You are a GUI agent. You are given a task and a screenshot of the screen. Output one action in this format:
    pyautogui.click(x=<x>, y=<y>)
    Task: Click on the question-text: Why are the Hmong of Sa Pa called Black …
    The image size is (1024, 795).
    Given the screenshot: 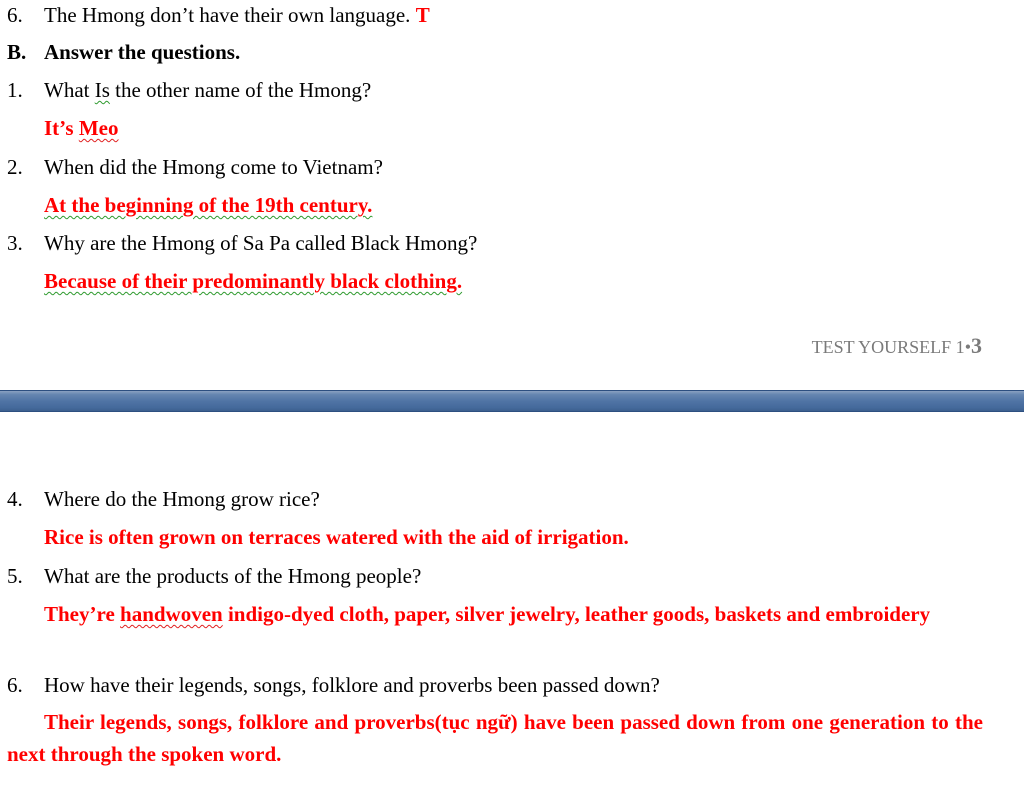 What is the action you would take?
    pyautogui.click(x=260, y=243)
    